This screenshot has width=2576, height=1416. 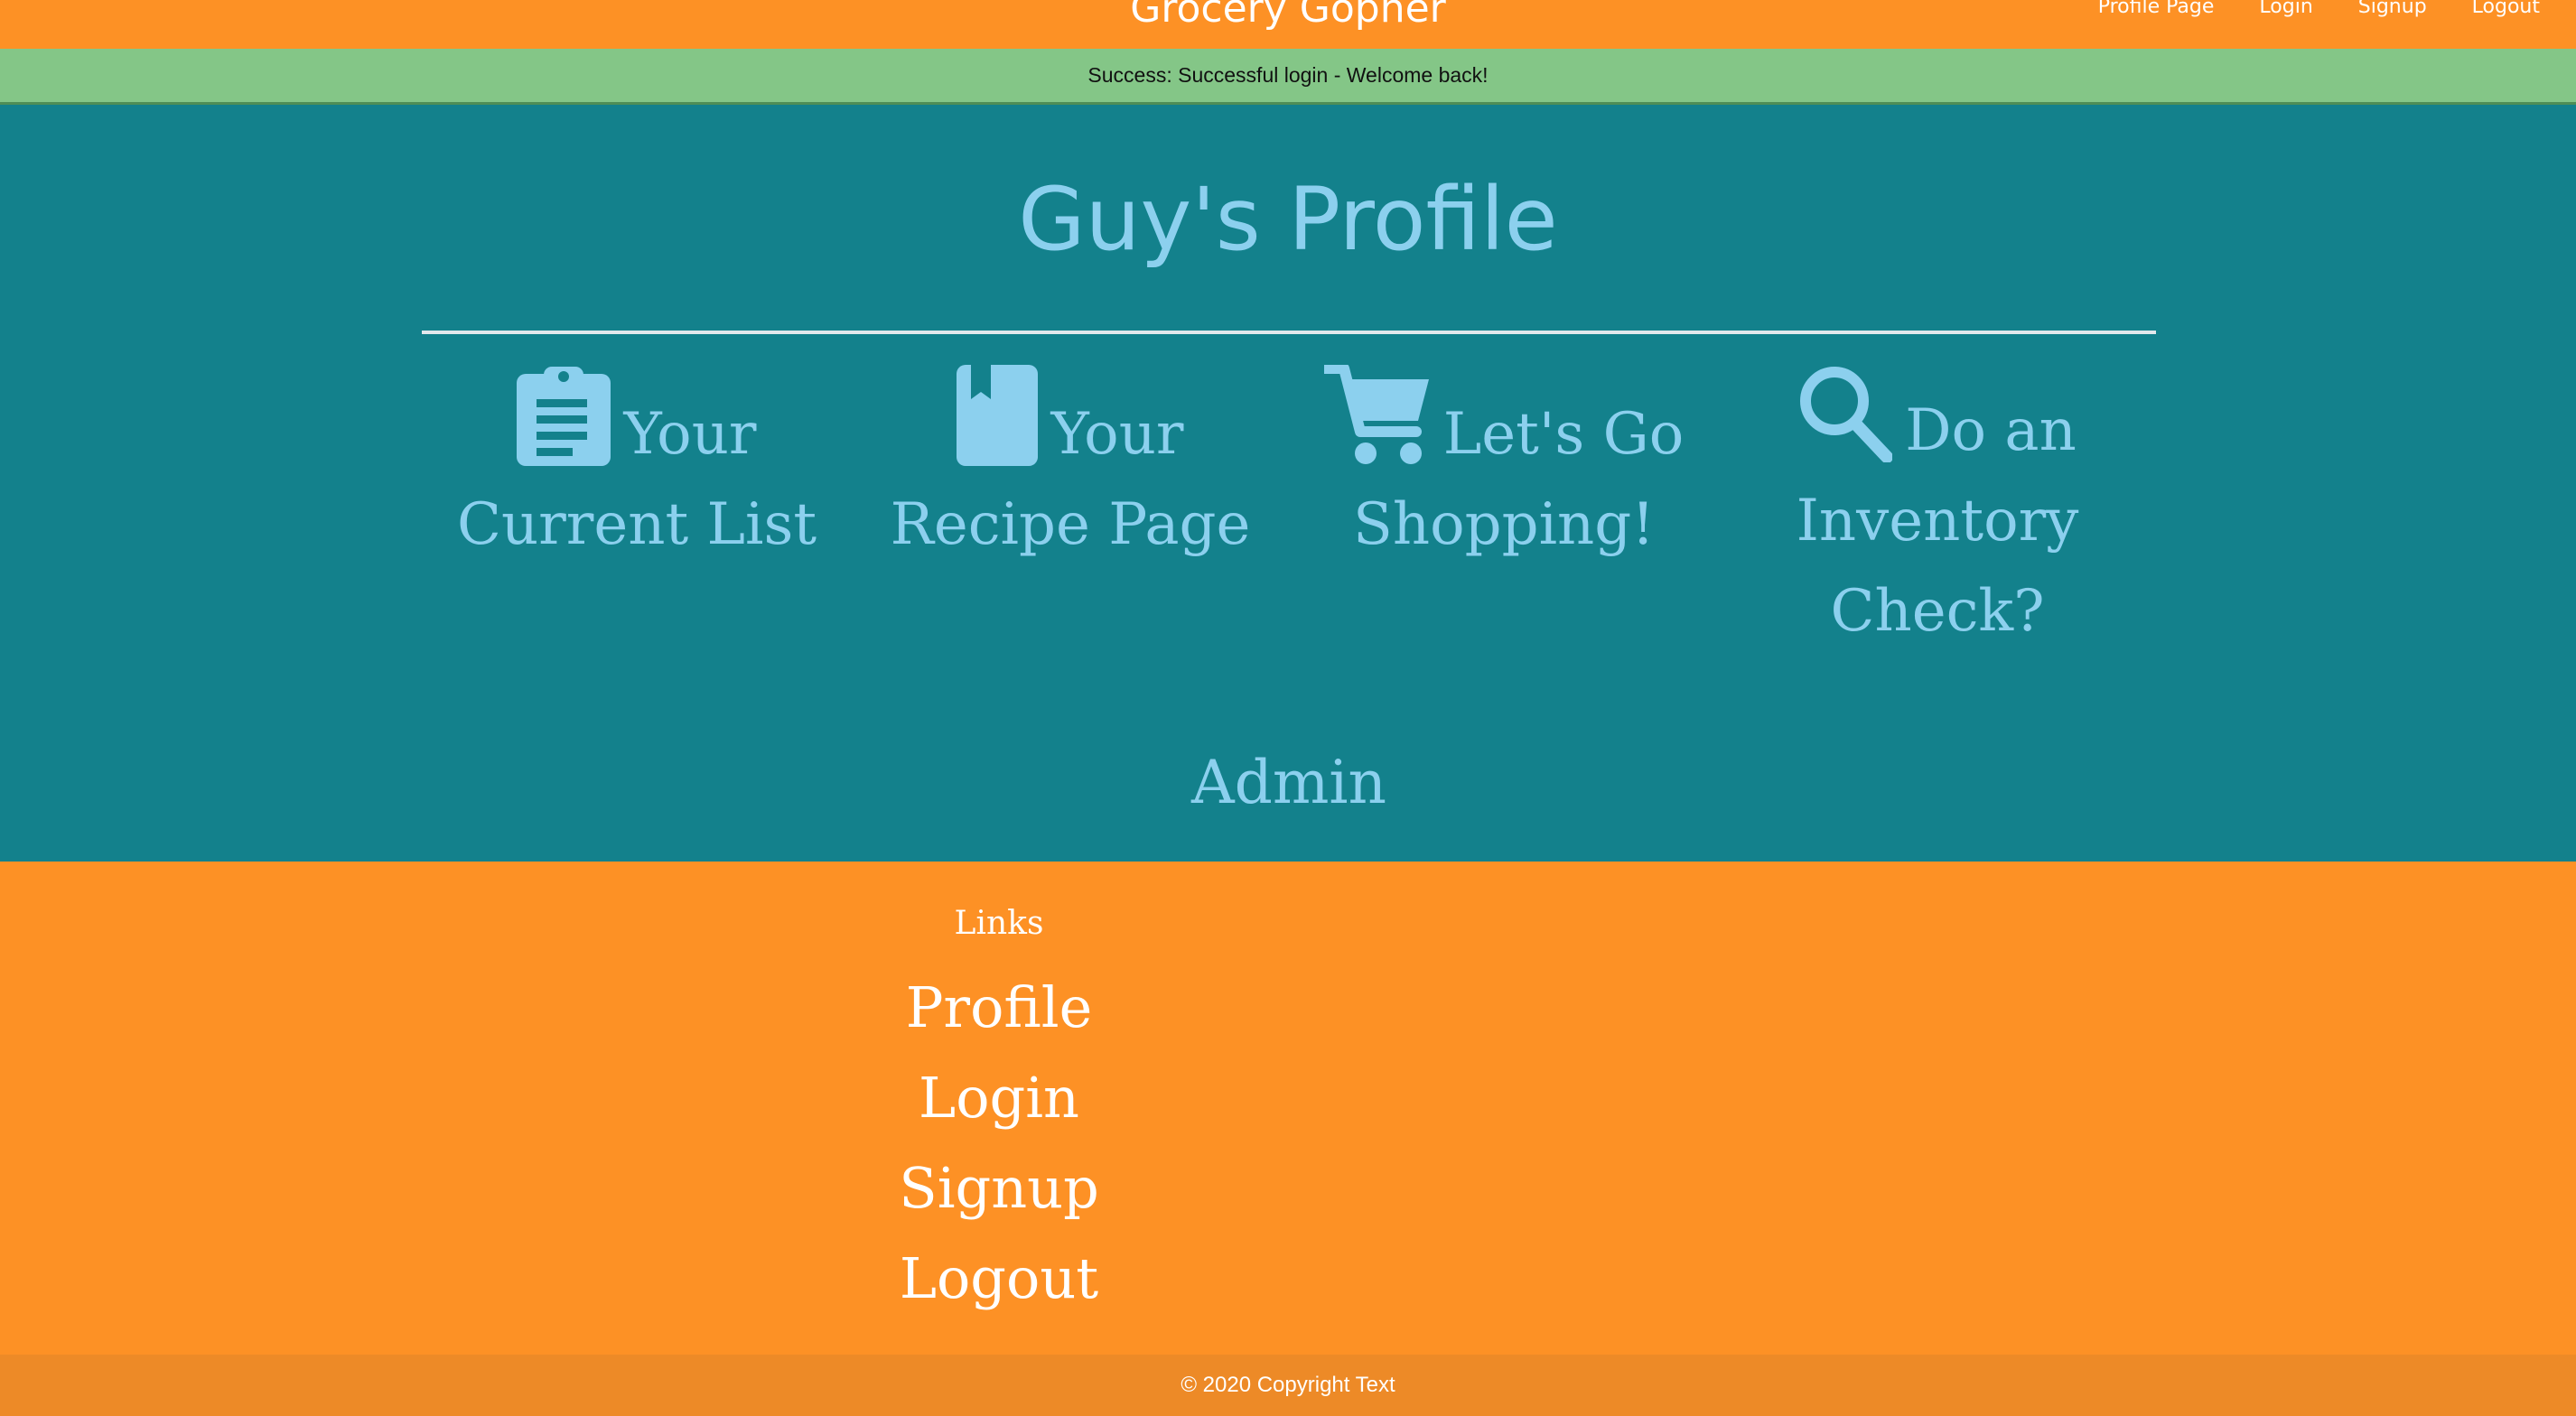 I want to click on footer-links: Profile Login Signup Logout, so click(x=999, y=1143).